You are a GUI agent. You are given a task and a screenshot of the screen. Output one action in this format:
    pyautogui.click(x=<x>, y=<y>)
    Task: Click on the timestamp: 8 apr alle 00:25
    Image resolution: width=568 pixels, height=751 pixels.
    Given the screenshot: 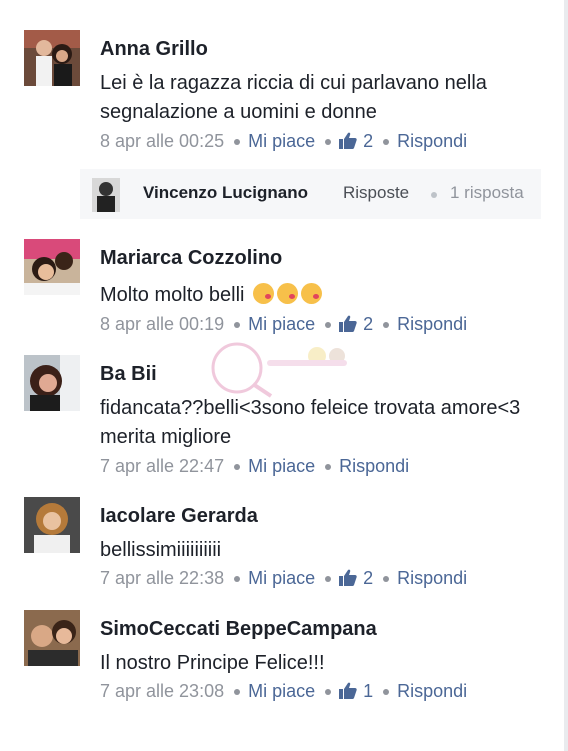 What is the action you would take?
    pyautogui.click(x=162, y=141)
    